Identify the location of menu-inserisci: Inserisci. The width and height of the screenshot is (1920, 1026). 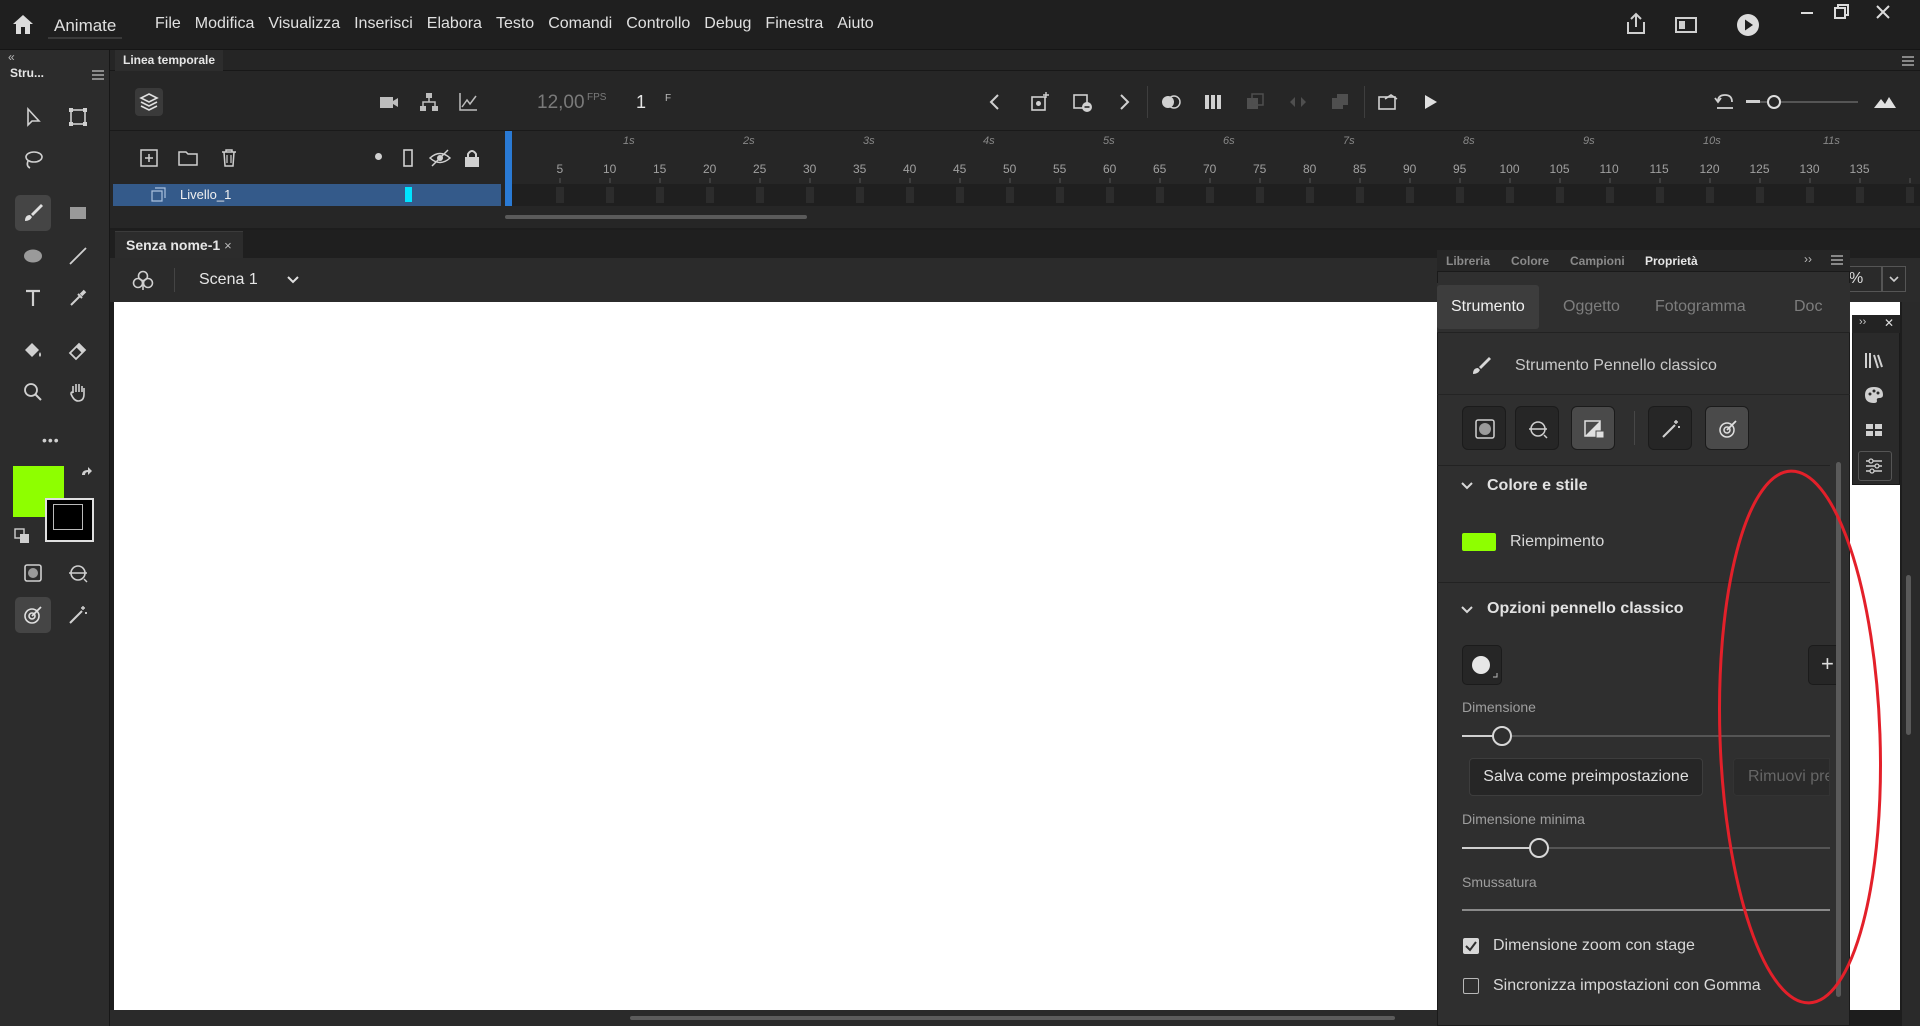
(383, 24).